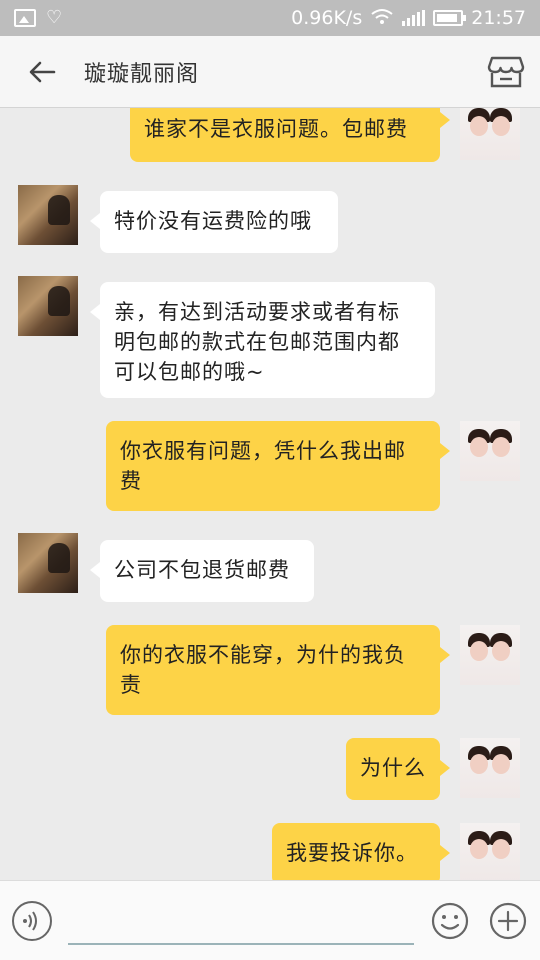 This screenshot has height=960, width=540. I want to click on clock: 21:57, so click(498, 18).